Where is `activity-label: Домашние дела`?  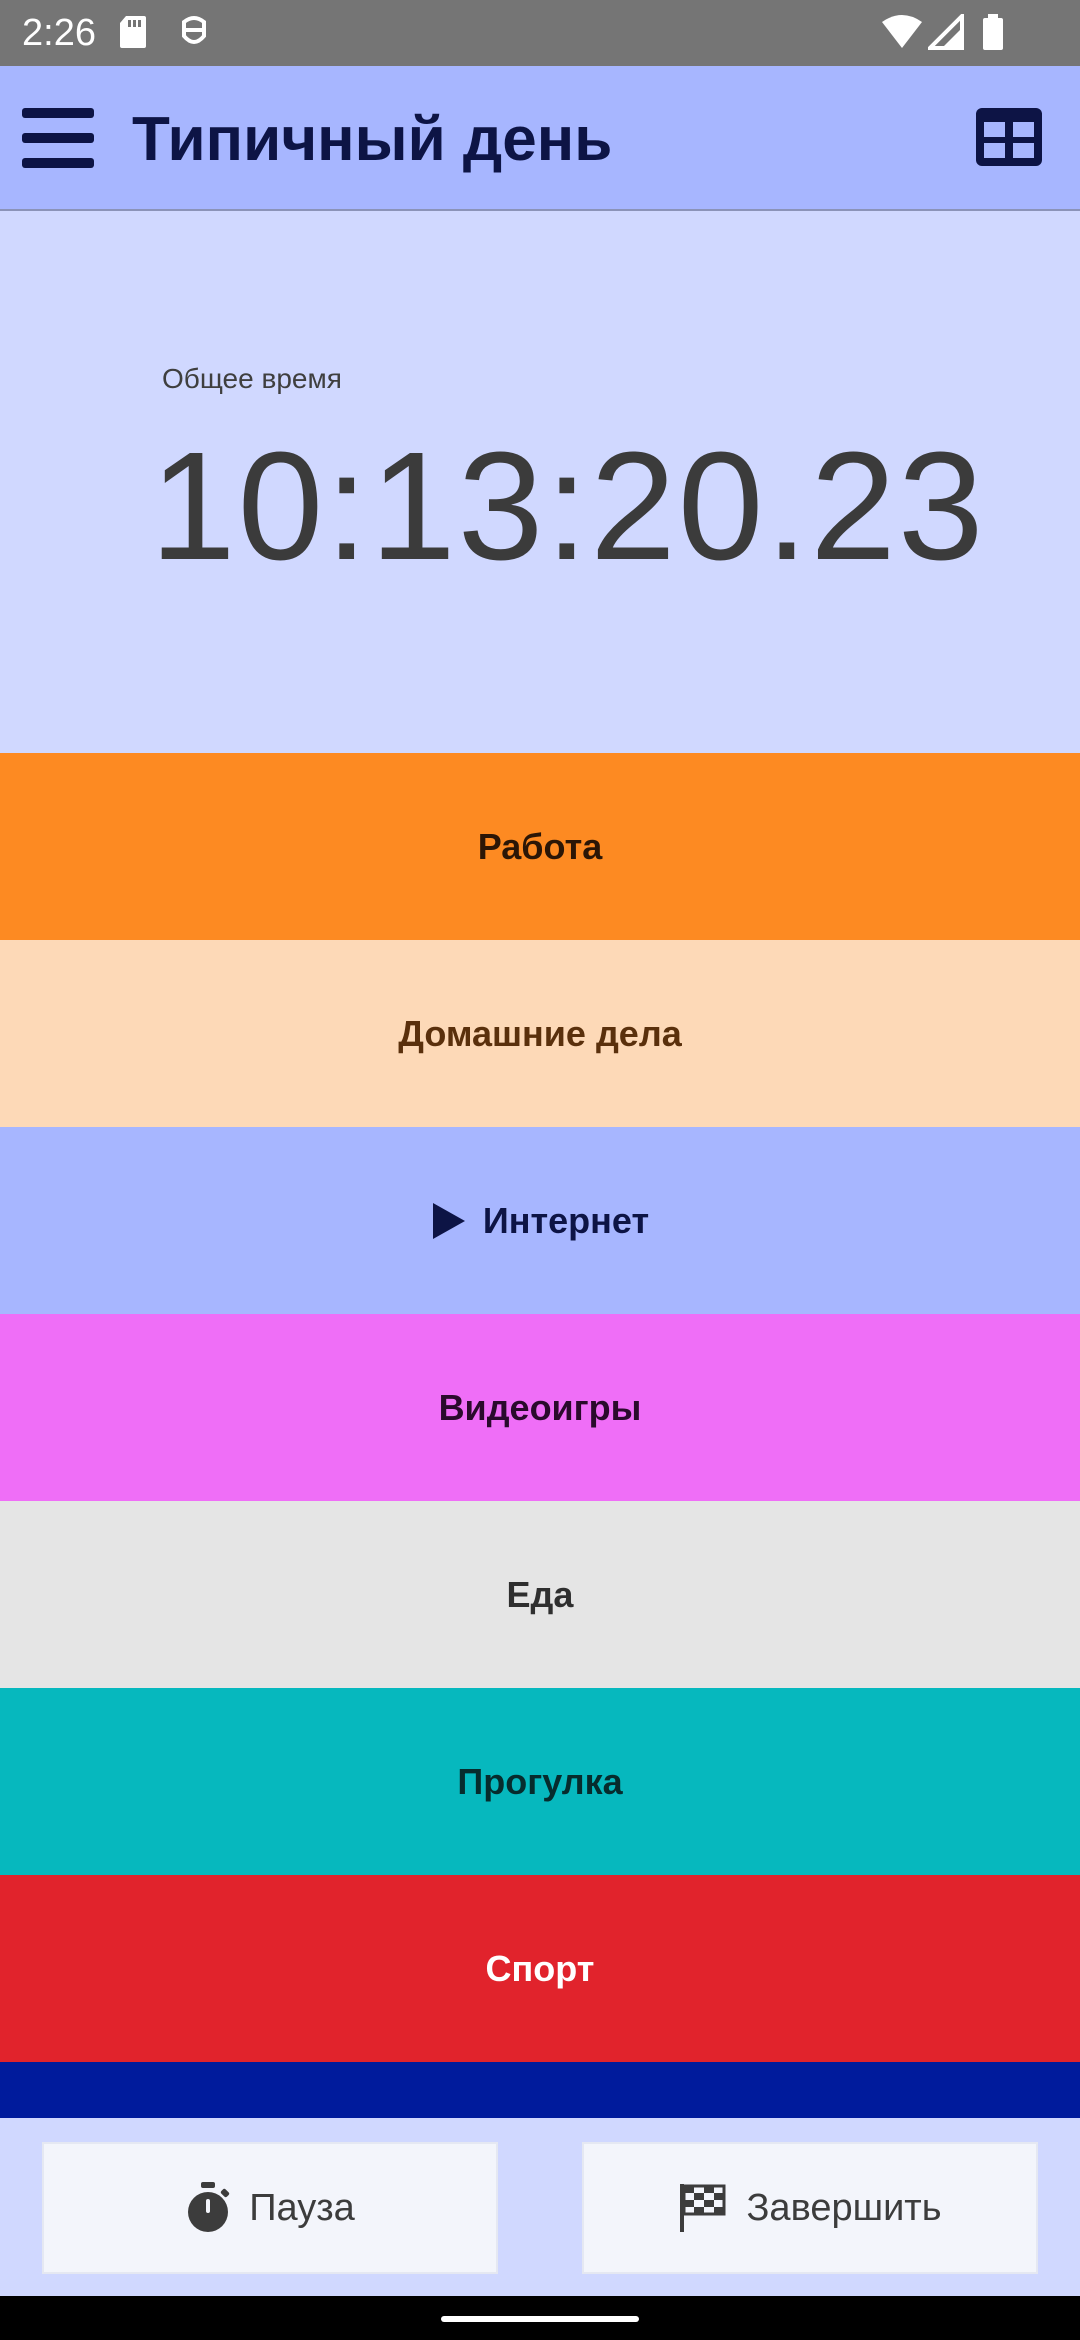 activity-label: Домашние дела is located at coordinates (540, 1033).